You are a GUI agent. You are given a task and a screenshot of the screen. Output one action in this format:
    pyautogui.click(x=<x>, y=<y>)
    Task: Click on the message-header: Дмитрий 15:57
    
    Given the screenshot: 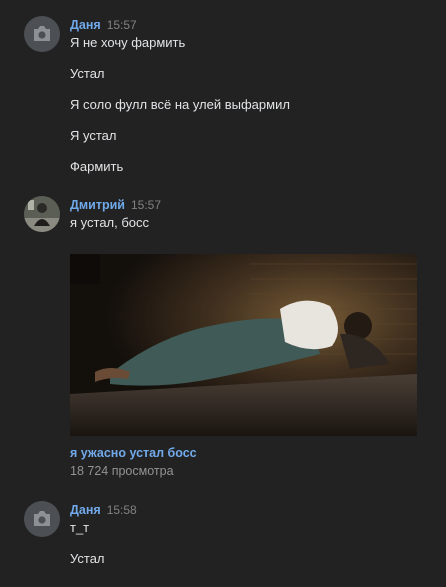 What is the action you would take?
    pyautogui.click(x=115, y=205)
    